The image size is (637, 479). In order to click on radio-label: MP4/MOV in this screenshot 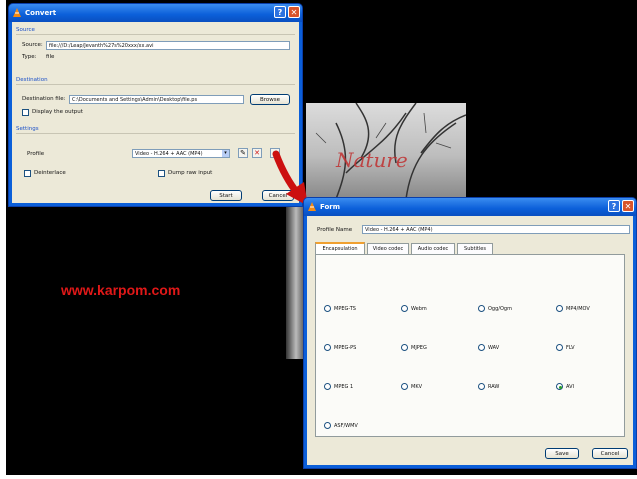, I will do `click(578, 309)`.